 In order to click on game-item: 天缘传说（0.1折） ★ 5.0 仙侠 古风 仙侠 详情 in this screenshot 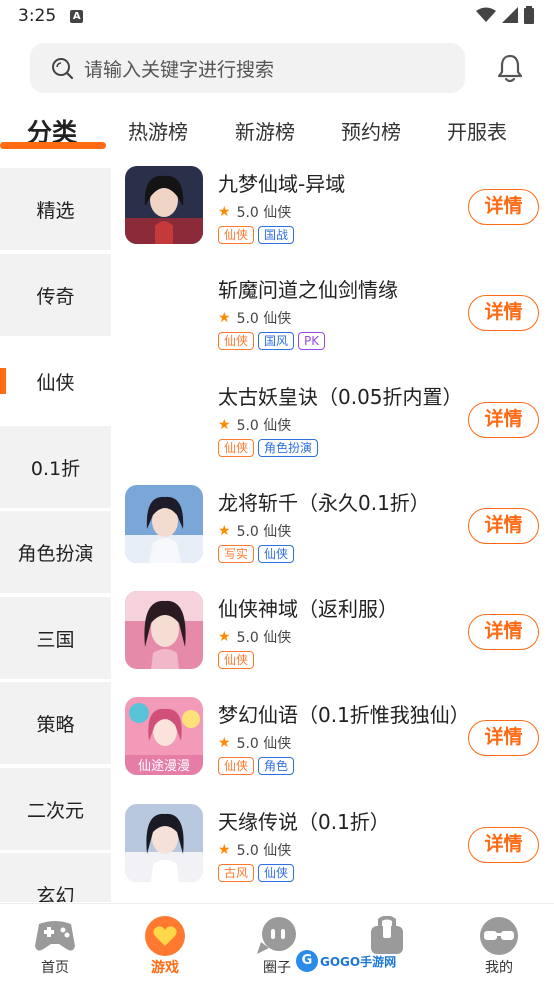, I will do `click(332, 853)`.